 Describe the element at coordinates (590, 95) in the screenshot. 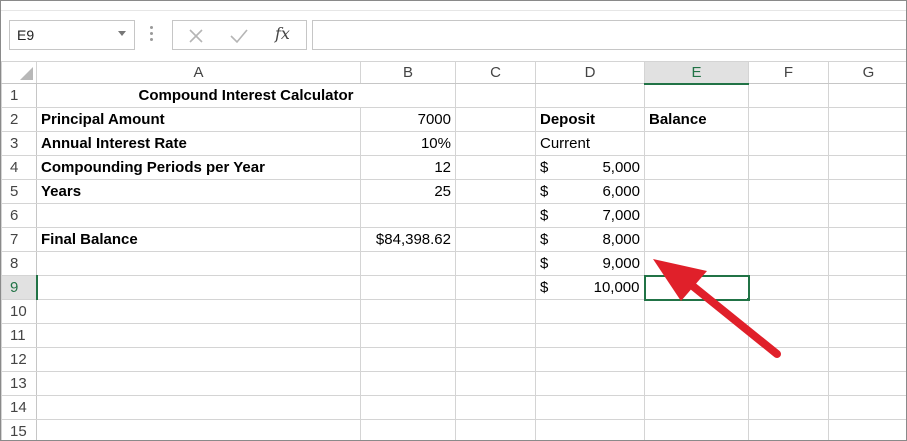

I see `cell-d1` at that location.